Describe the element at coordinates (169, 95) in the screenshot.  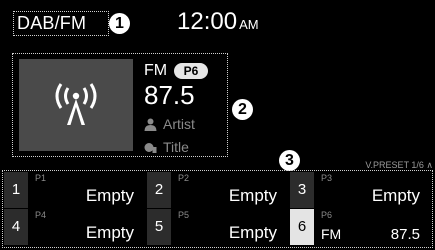
I see `frequency: 87.5` at that location.